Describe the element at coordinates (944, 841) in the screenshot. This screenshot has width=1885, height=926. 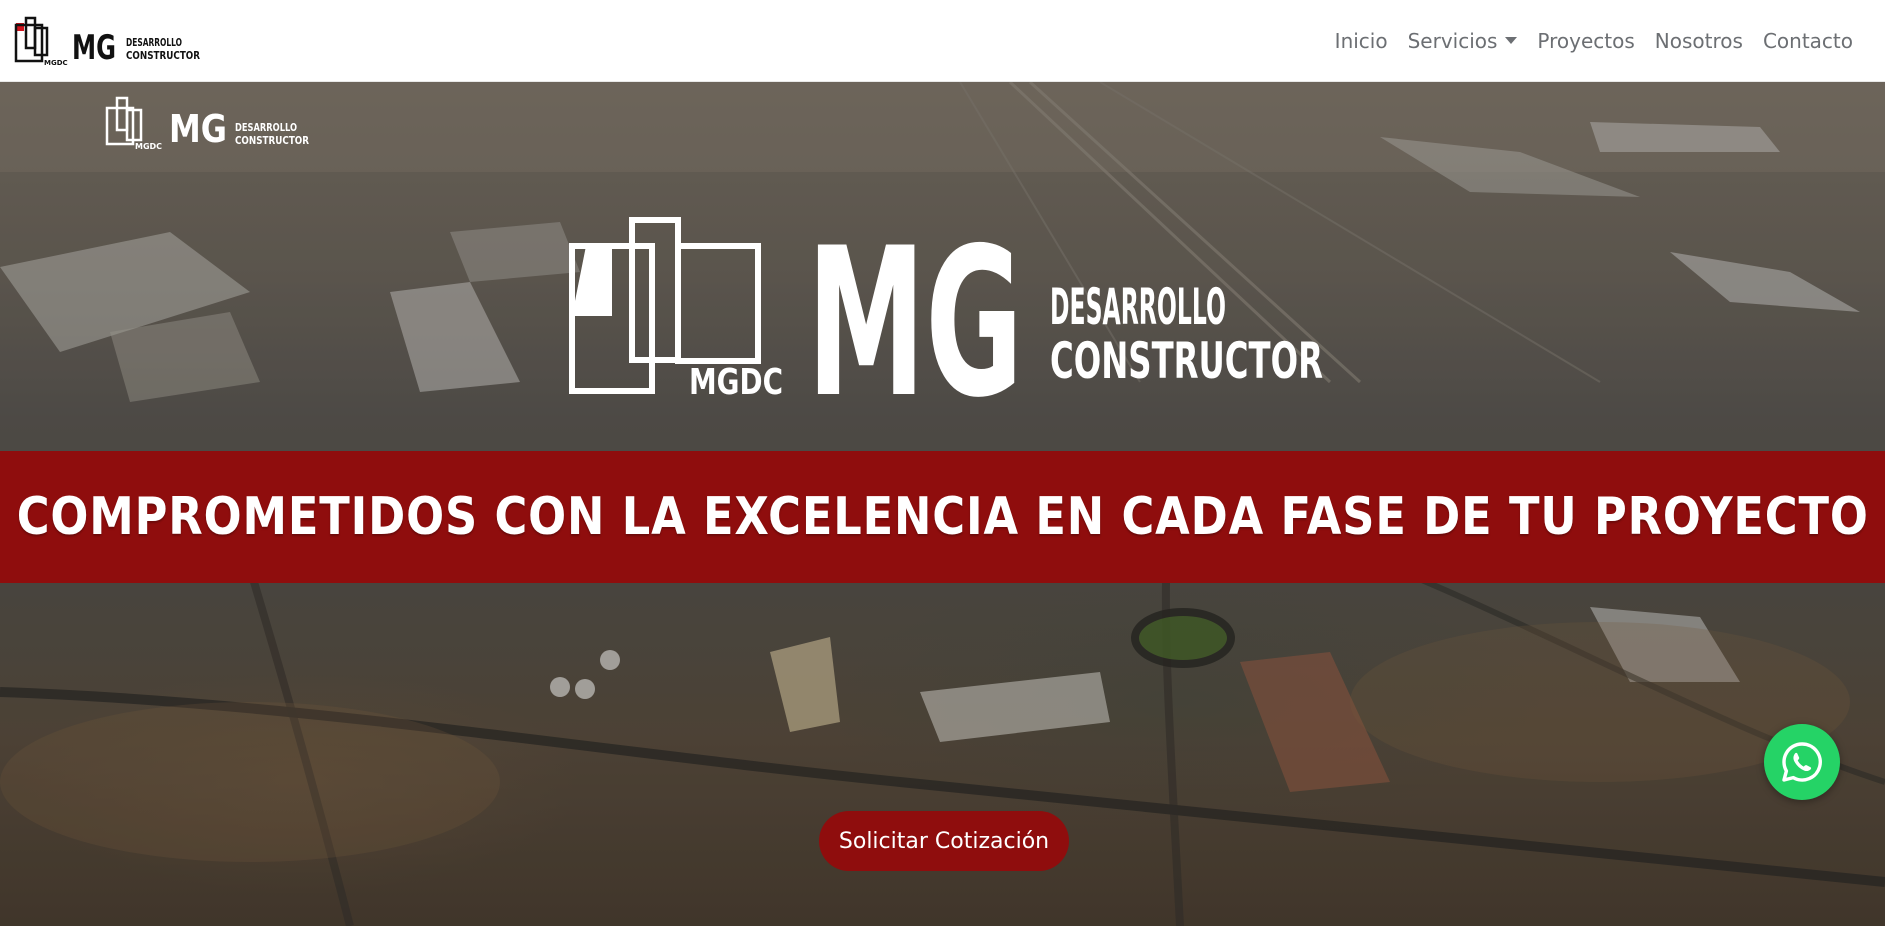
I see `request-quote-button: Solicitar Cotización` at that location.